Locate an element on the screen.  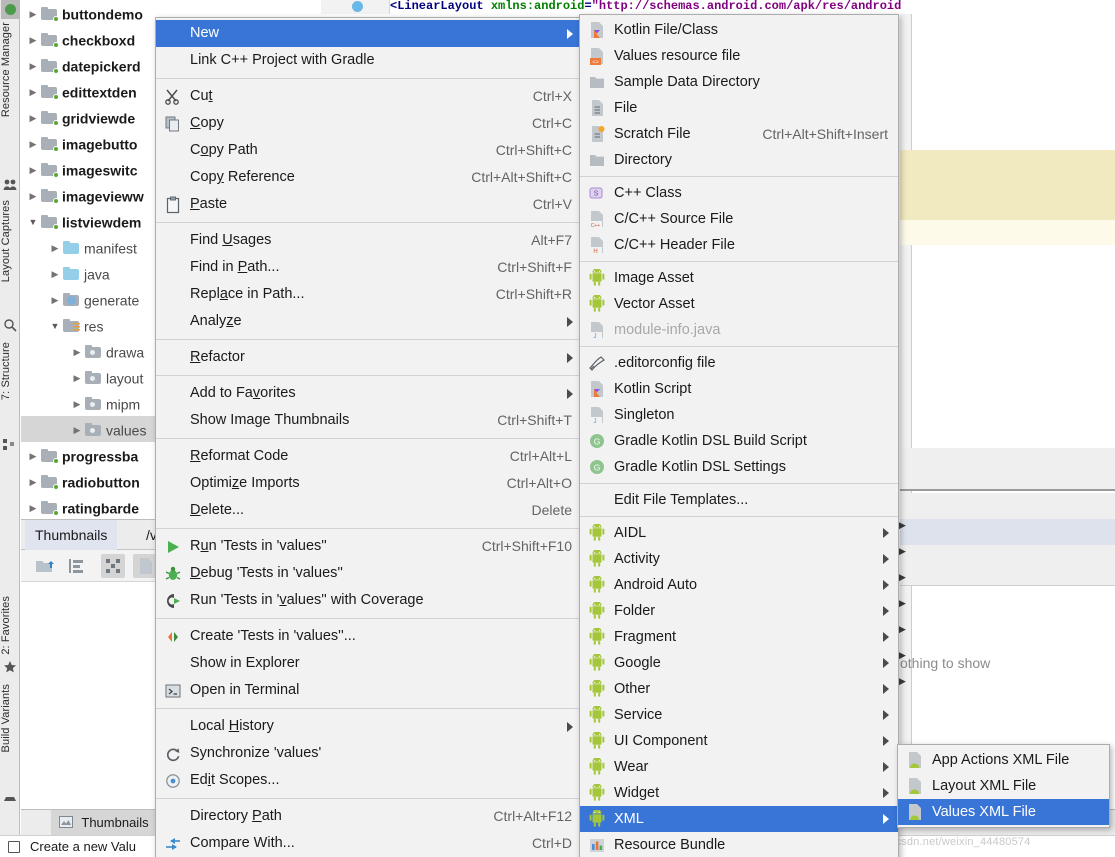
new-submenu-item-scratch-file: Scratch File Ctrl+Alt+Shift+Insert is located at coordinates (739, 134).